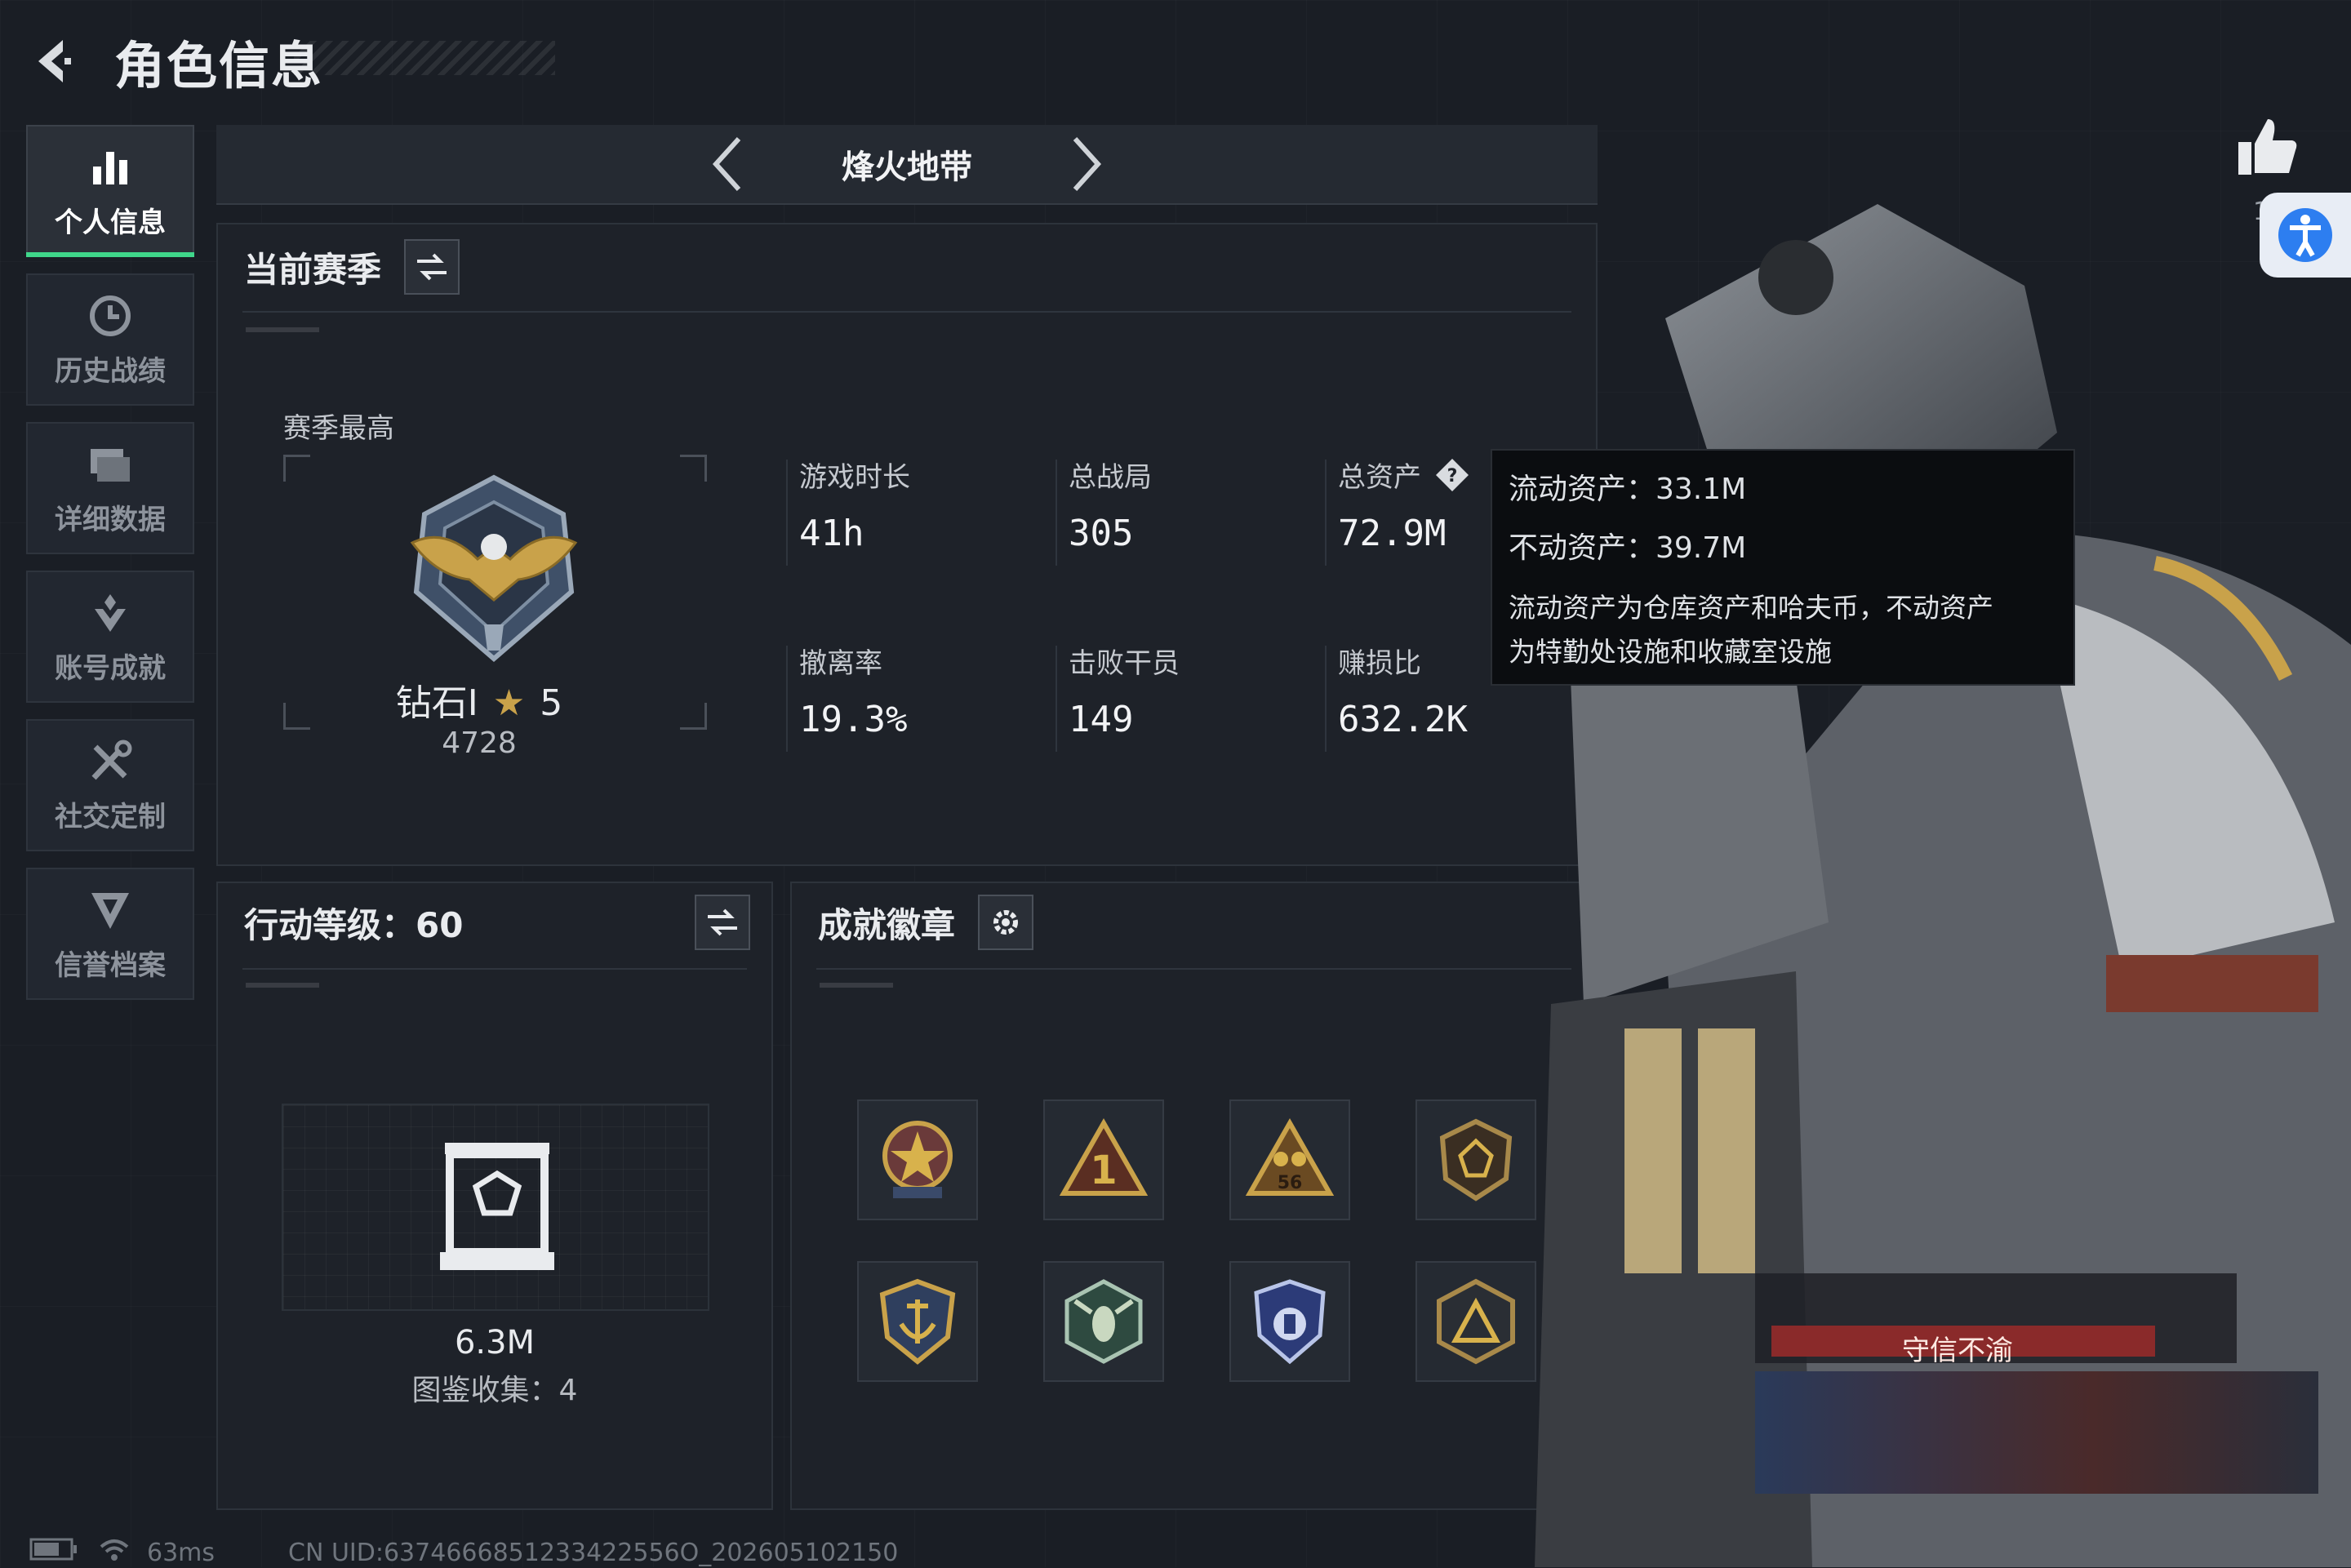 This screenshot has width=2351, height=1568. What do you see at coordinates (1289, 1159) in the screenshot?
I see `56-triangle-icon: 56` at bounding box center [1289, 1159].